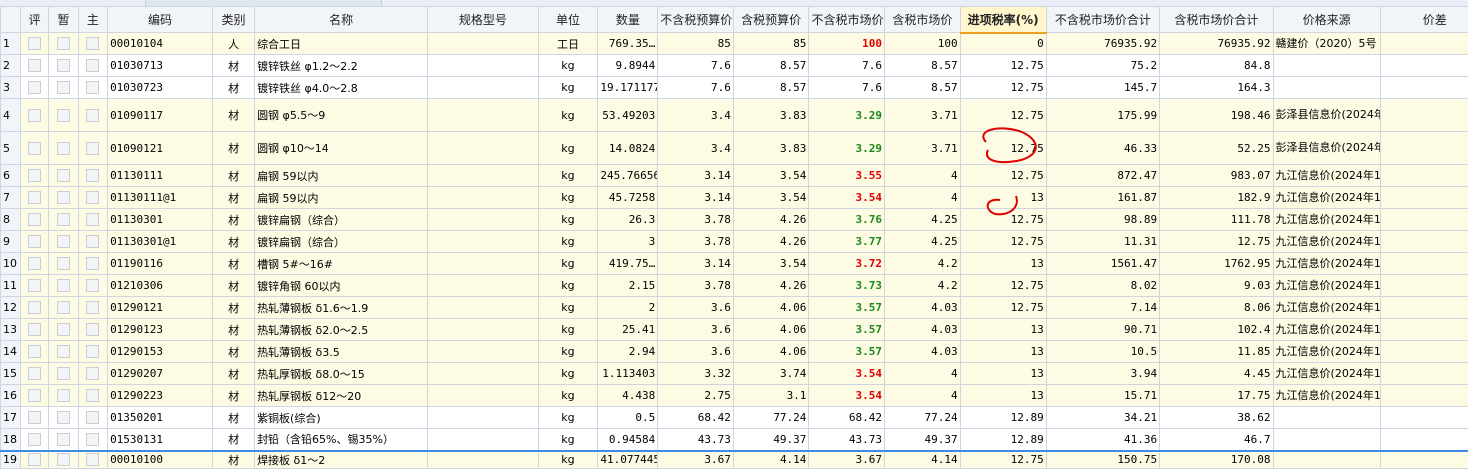 Image resolution: width=1468 pixels, height=476 pixels. What do you see at coordinates (1216, 263) in the screenshot?
I see `cell-market-tax-total: 1762.95` at bounding box center [1216, 263].